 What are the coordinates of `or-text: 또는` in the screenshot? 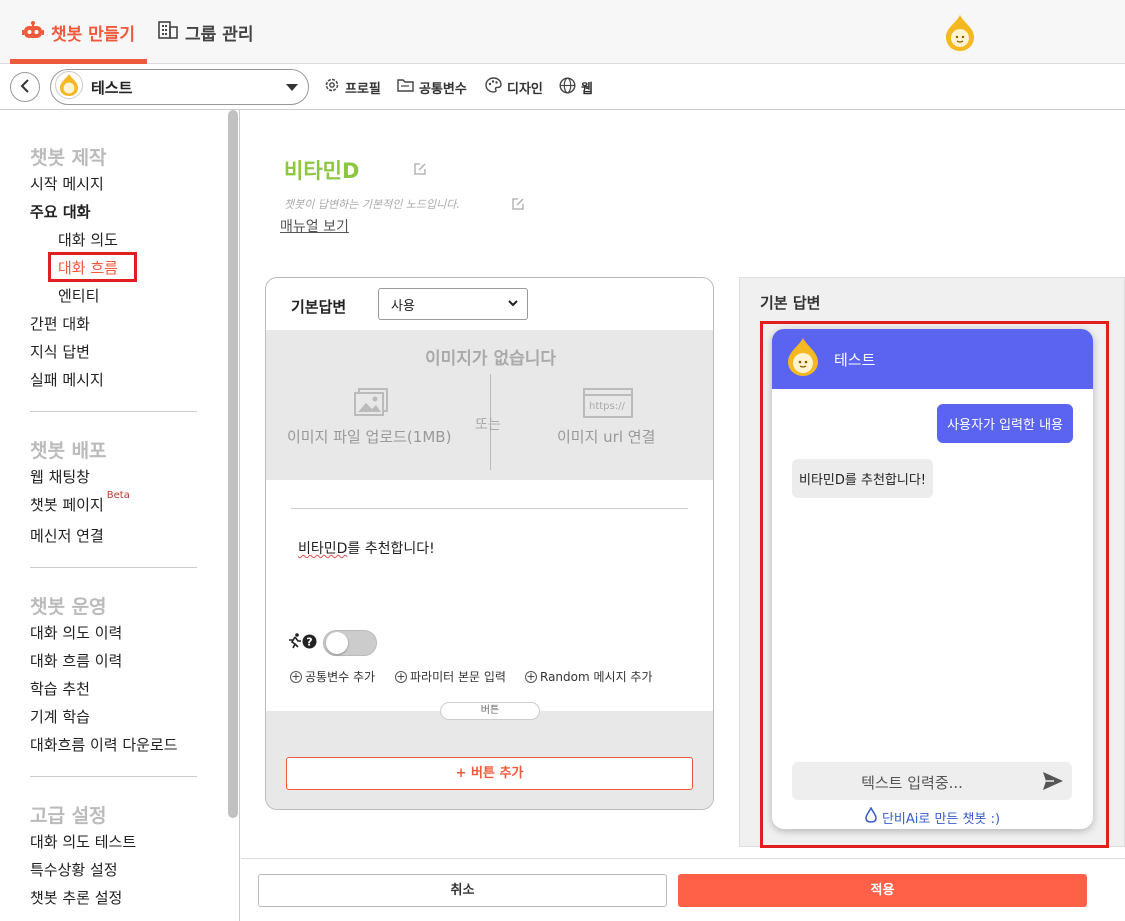 It's located at (488, 425).